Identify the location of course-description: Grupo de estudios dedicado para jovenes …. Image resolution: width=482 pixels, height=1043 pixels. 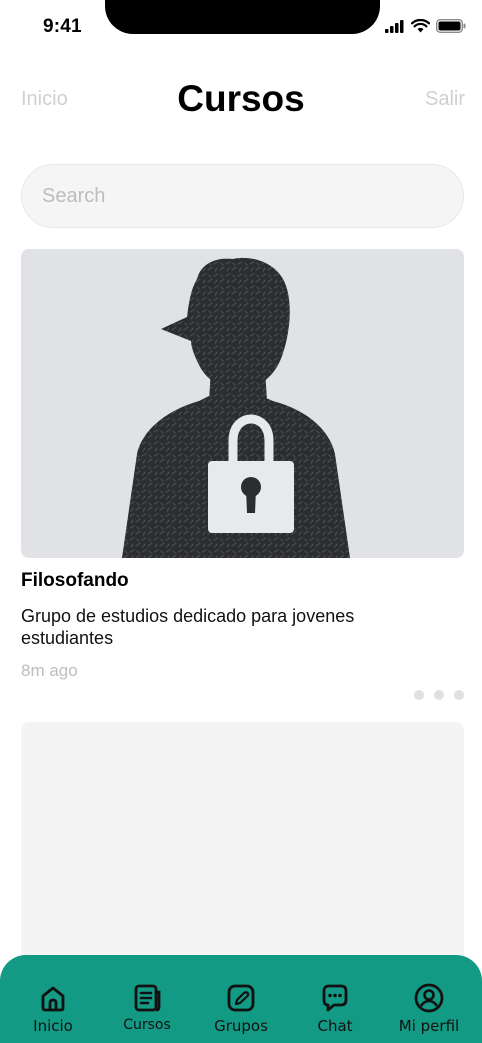
(188, 627).